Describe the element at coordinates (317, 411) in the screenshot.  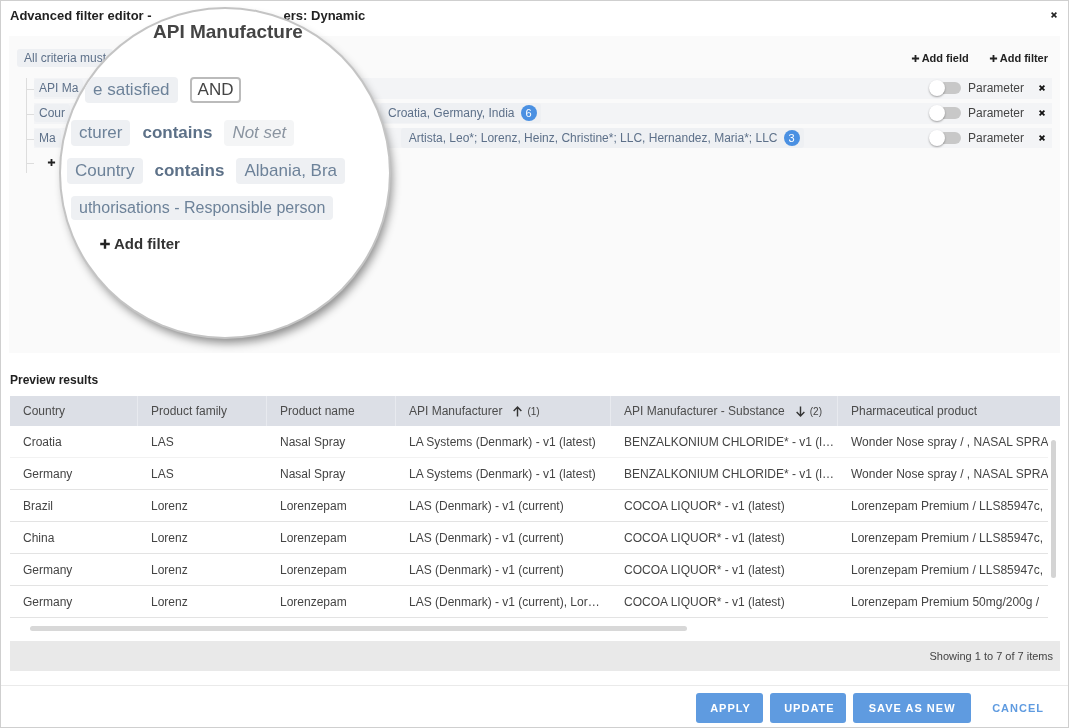
I see `column-label: Product name` at that location.